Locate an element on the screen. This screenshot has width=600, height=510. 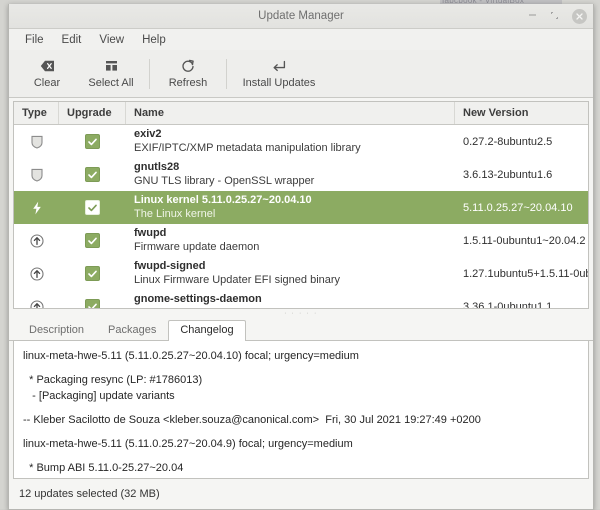
menu-bar: File Edit View Help is located at coordinates (301, 39).